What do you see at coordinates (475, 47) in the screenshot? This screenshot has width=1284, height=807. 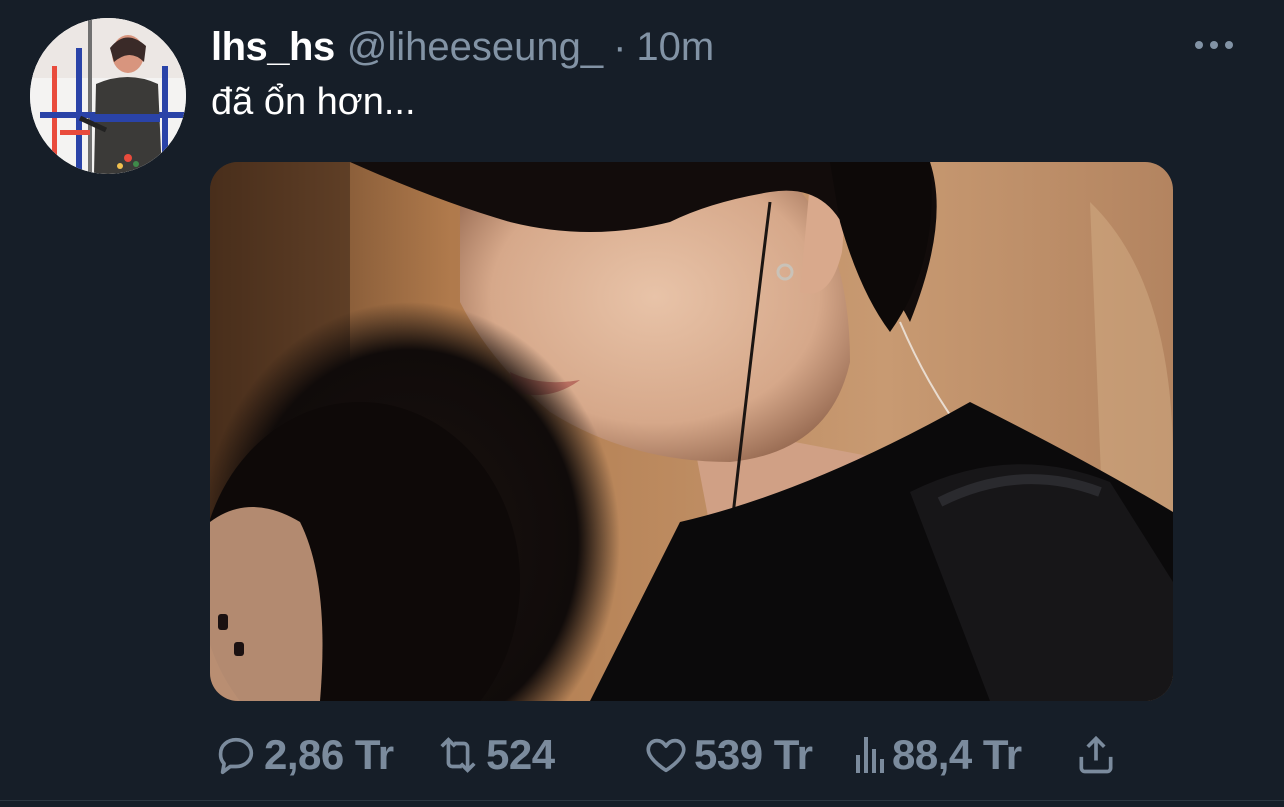 I see `user-handle: @liheeseung_` at bounding box center [475, 47].